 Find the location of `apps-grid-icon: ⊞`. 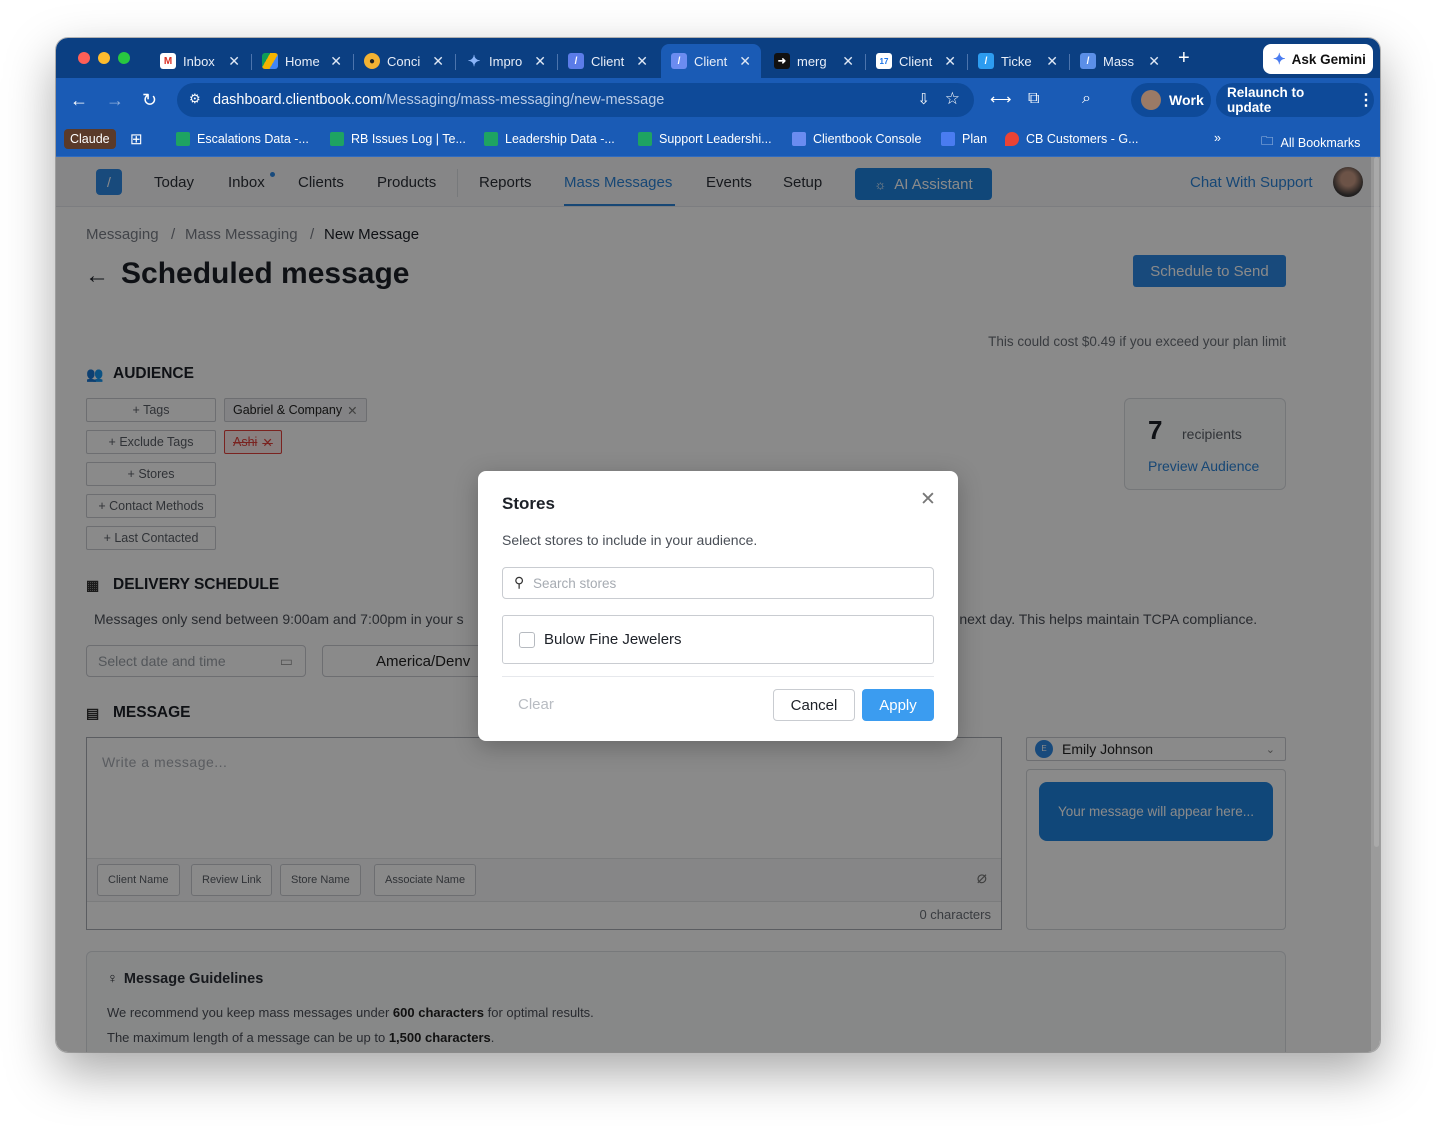

apps-grid-icon: ⊞ is located at coordinates (136, 139).